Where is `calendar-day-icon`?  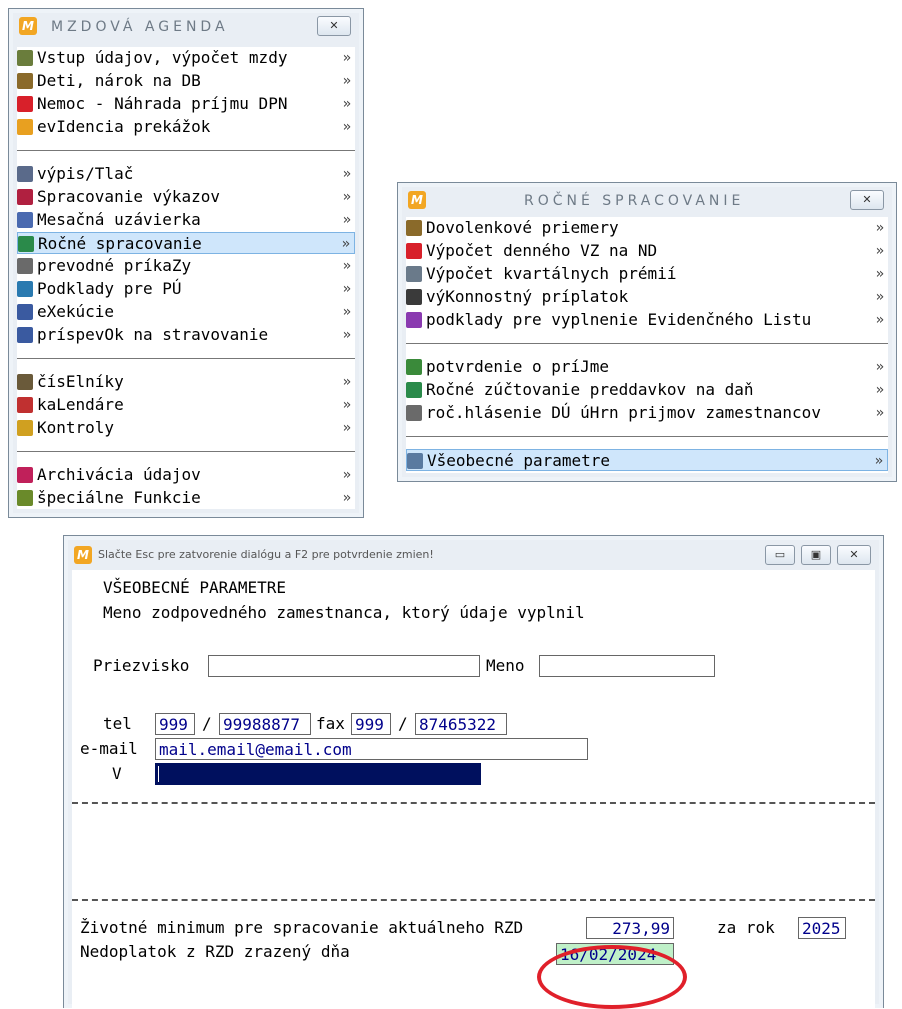 calendar-day-icon is located at coordinates (25, 405).